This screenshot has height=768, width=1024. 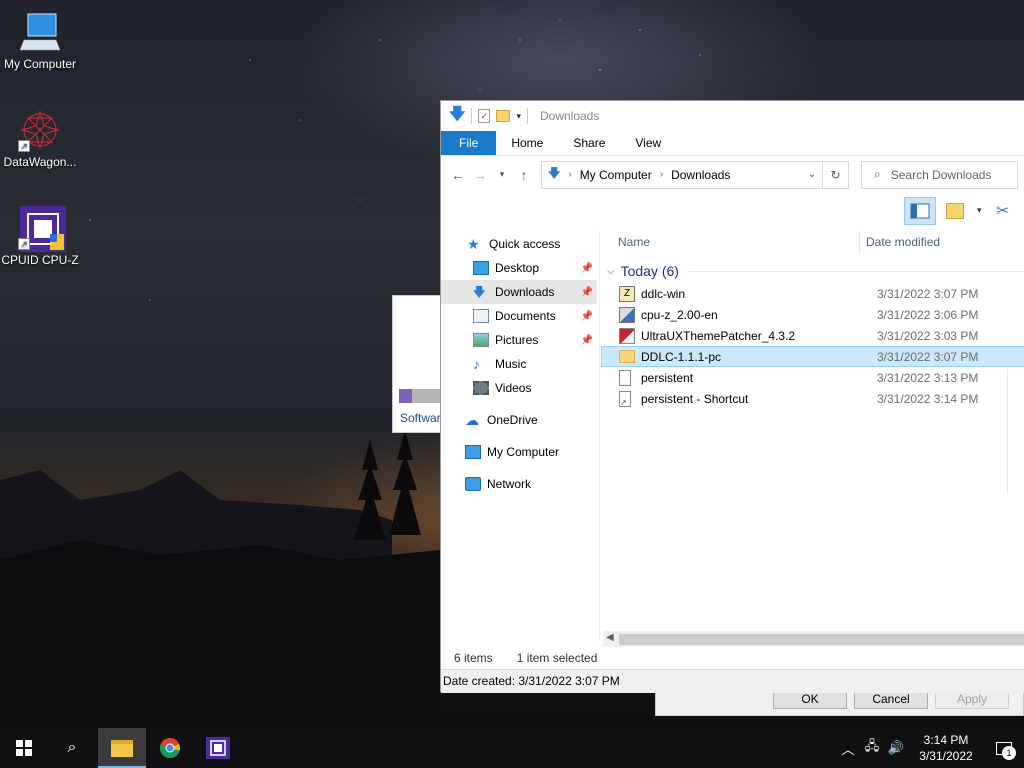 I want to click on quick-access-toolbar: 🡇 ✓ ▾, so click(x=488, y=116).